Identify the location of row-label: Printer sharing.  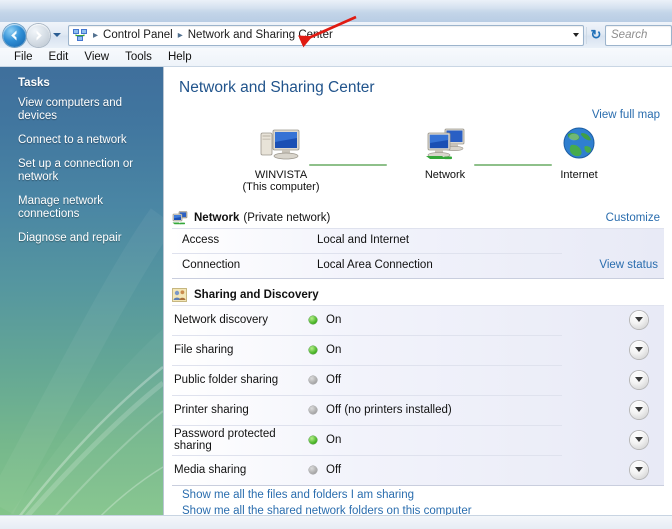
(211, 410).